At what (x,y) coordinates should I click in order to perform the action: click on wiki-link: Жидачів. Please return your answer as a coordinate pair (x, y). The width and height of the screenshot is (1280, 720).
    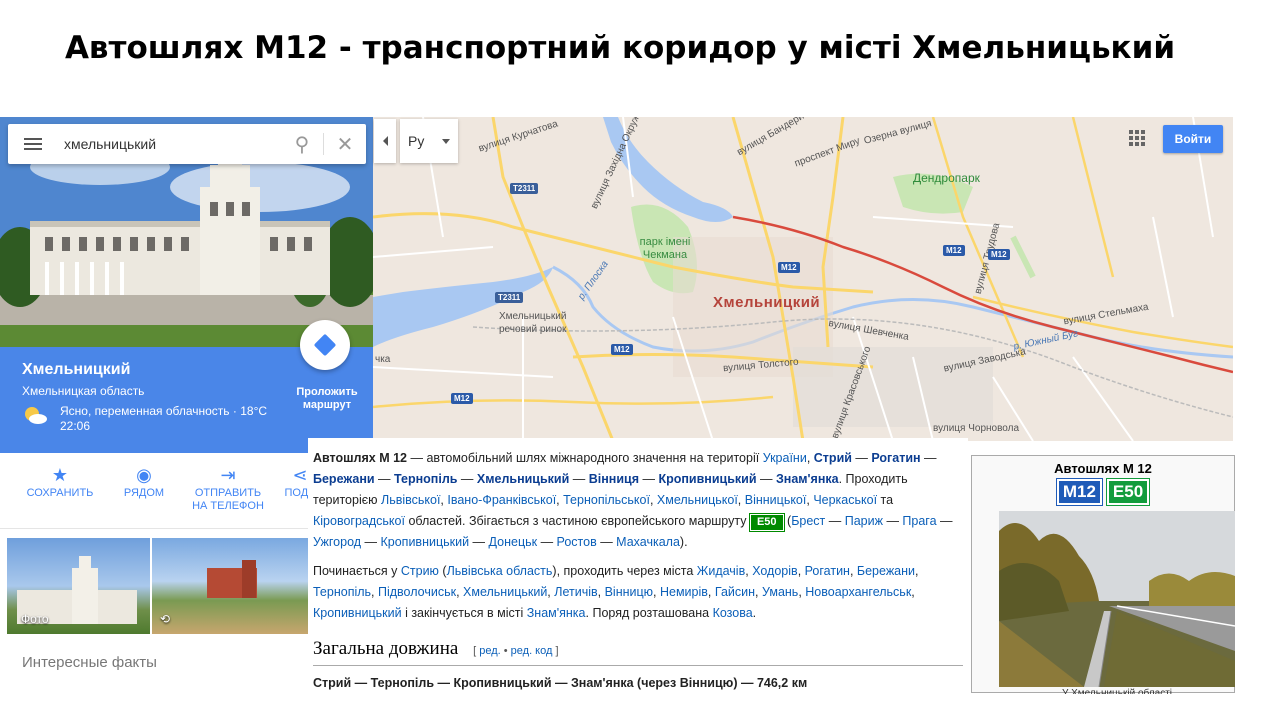
    Looking at the image, I should click on (721, 571).